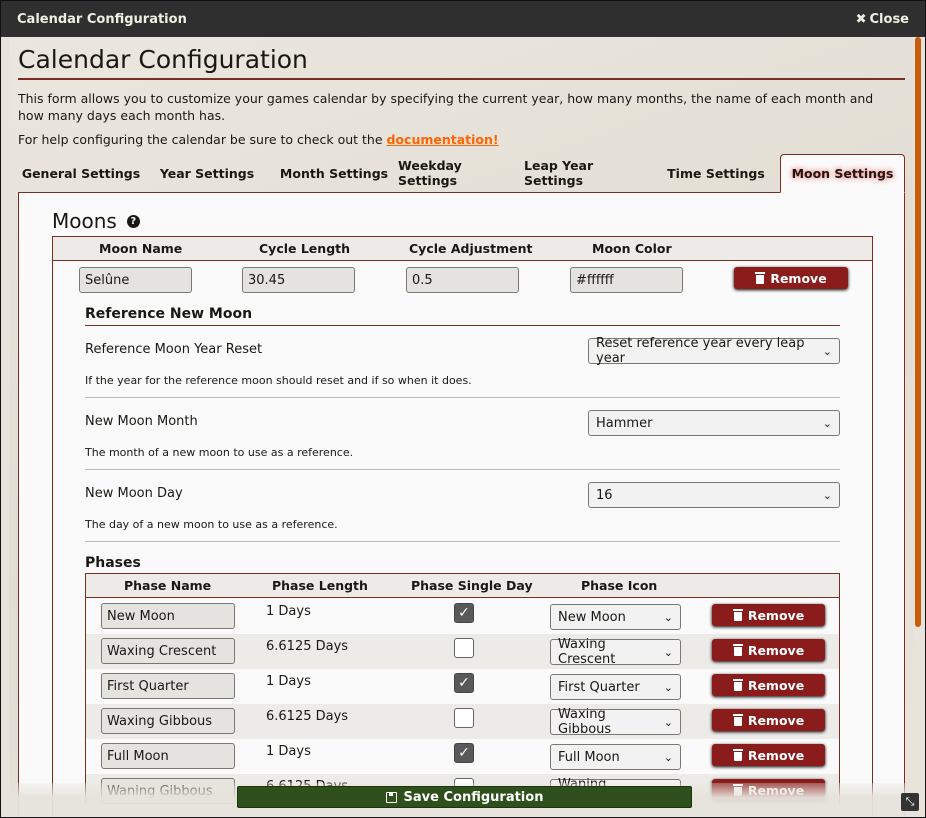 This screenshot has width=926, height=818. I want to click on close-button: ✖ Close, so click(882, 19).